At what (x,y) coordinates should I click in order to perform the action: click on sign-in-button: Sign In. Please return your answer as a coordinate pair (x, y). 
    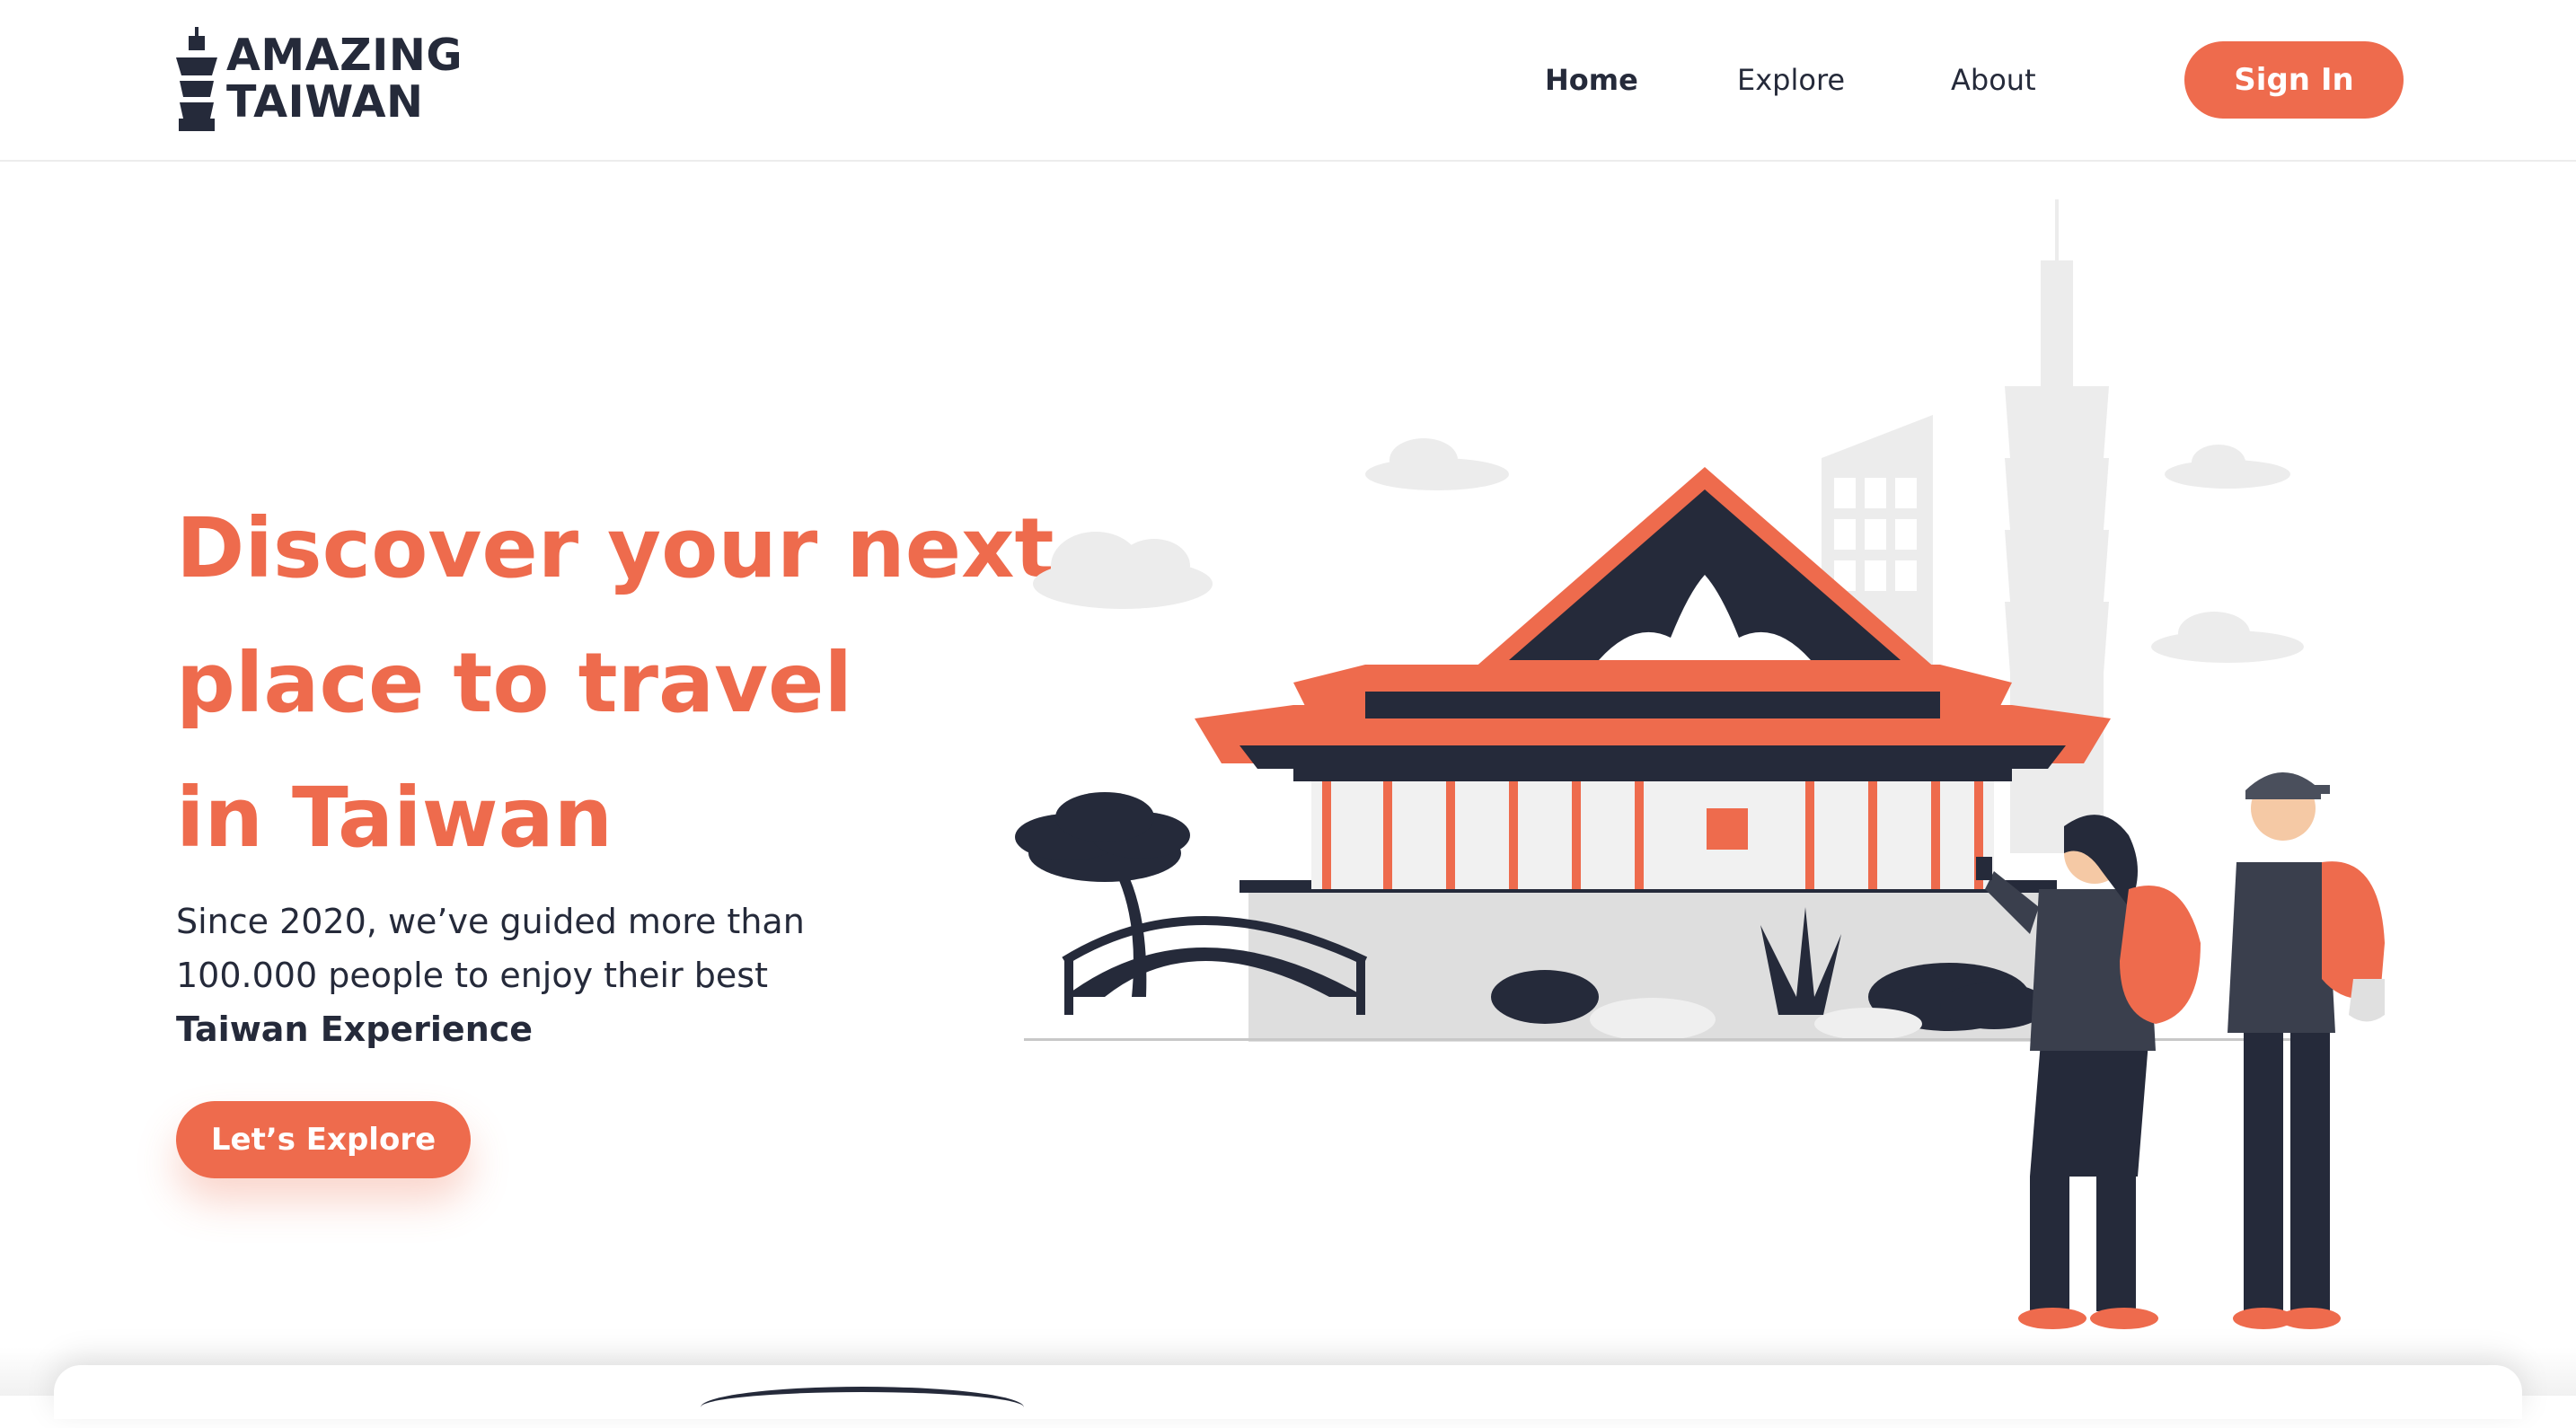
    Looking at the image, I should click on (2294, 80).